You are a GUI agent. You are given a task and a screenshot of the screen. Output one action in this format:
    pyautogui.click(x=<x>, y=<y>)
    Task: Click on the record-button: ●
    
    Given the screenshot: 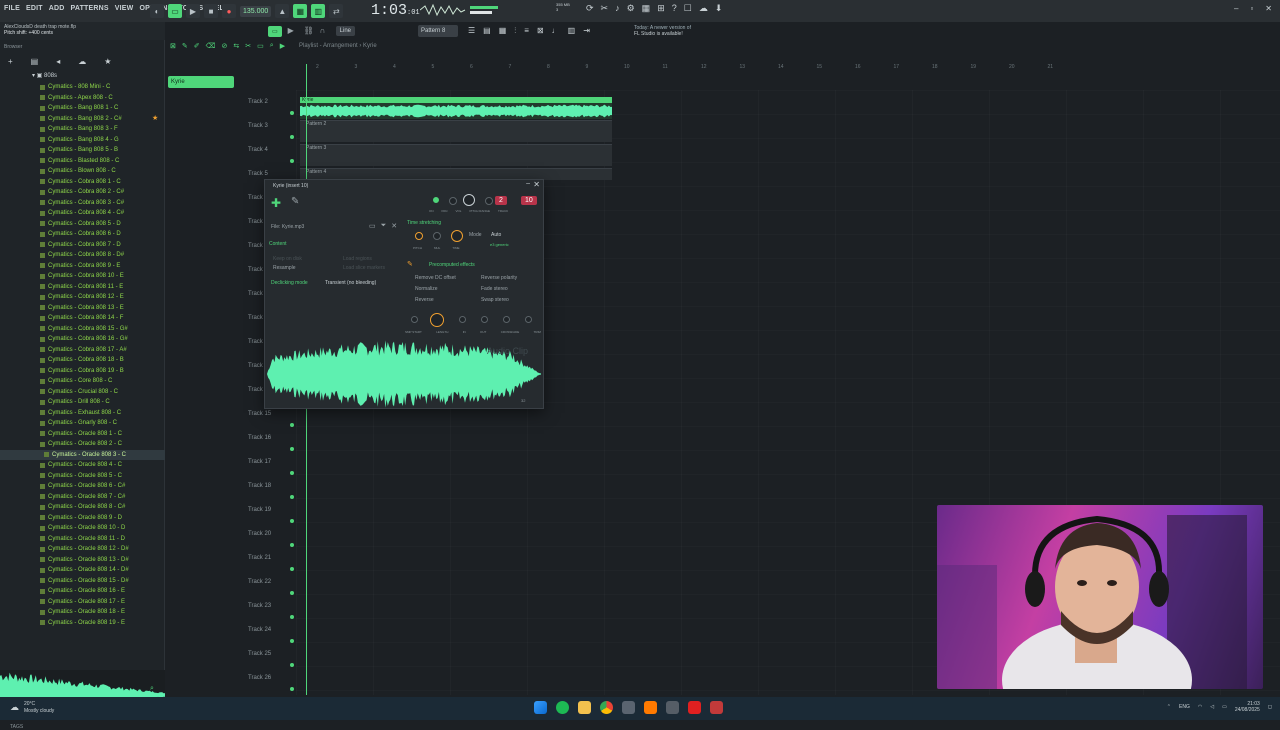 What is the action you would take?
    pyautogui.click(x=229, y=11)
    